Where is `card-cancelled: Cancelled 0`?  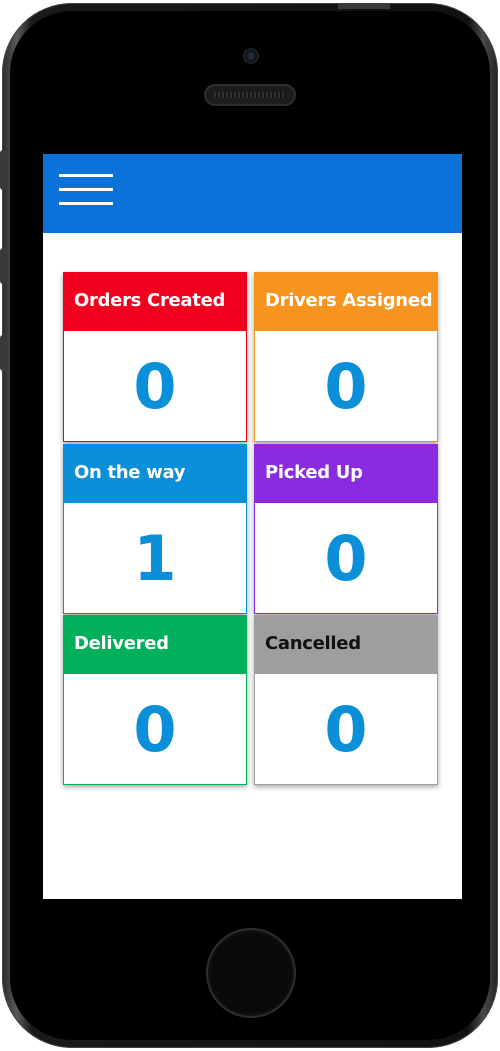
card-cancelled: Cancelled 0 is located at coordinates (346, 700).